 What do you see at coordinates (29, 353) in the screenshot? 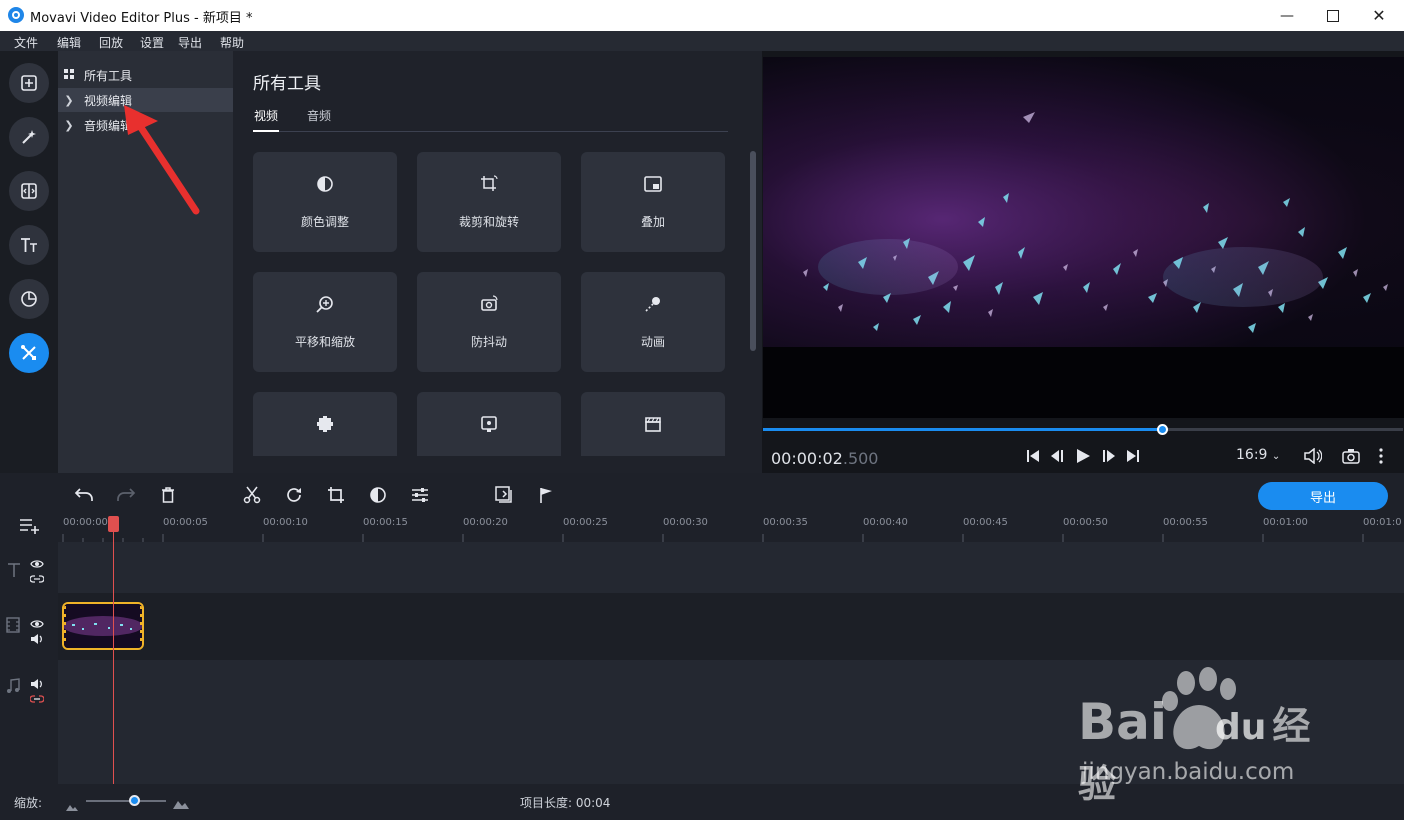
I see `tools-button` at bounding box center [29, 353].